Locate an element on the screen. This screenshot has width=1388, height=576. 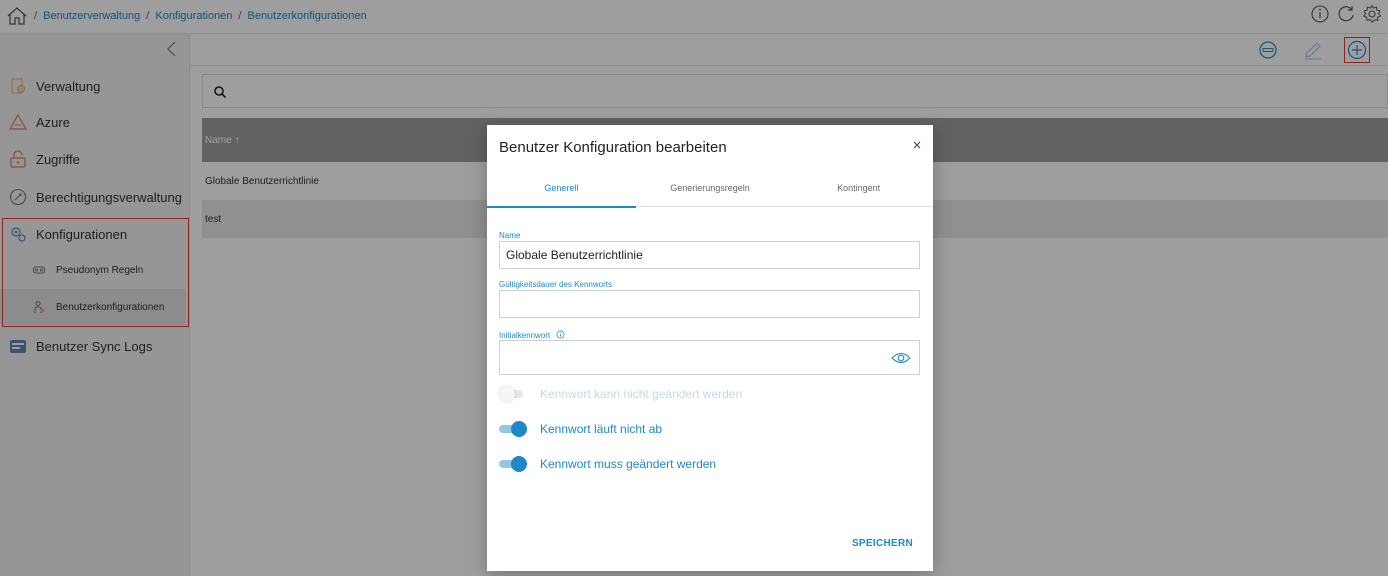
tab-generell: Generell is located at coordinates (561, 188).